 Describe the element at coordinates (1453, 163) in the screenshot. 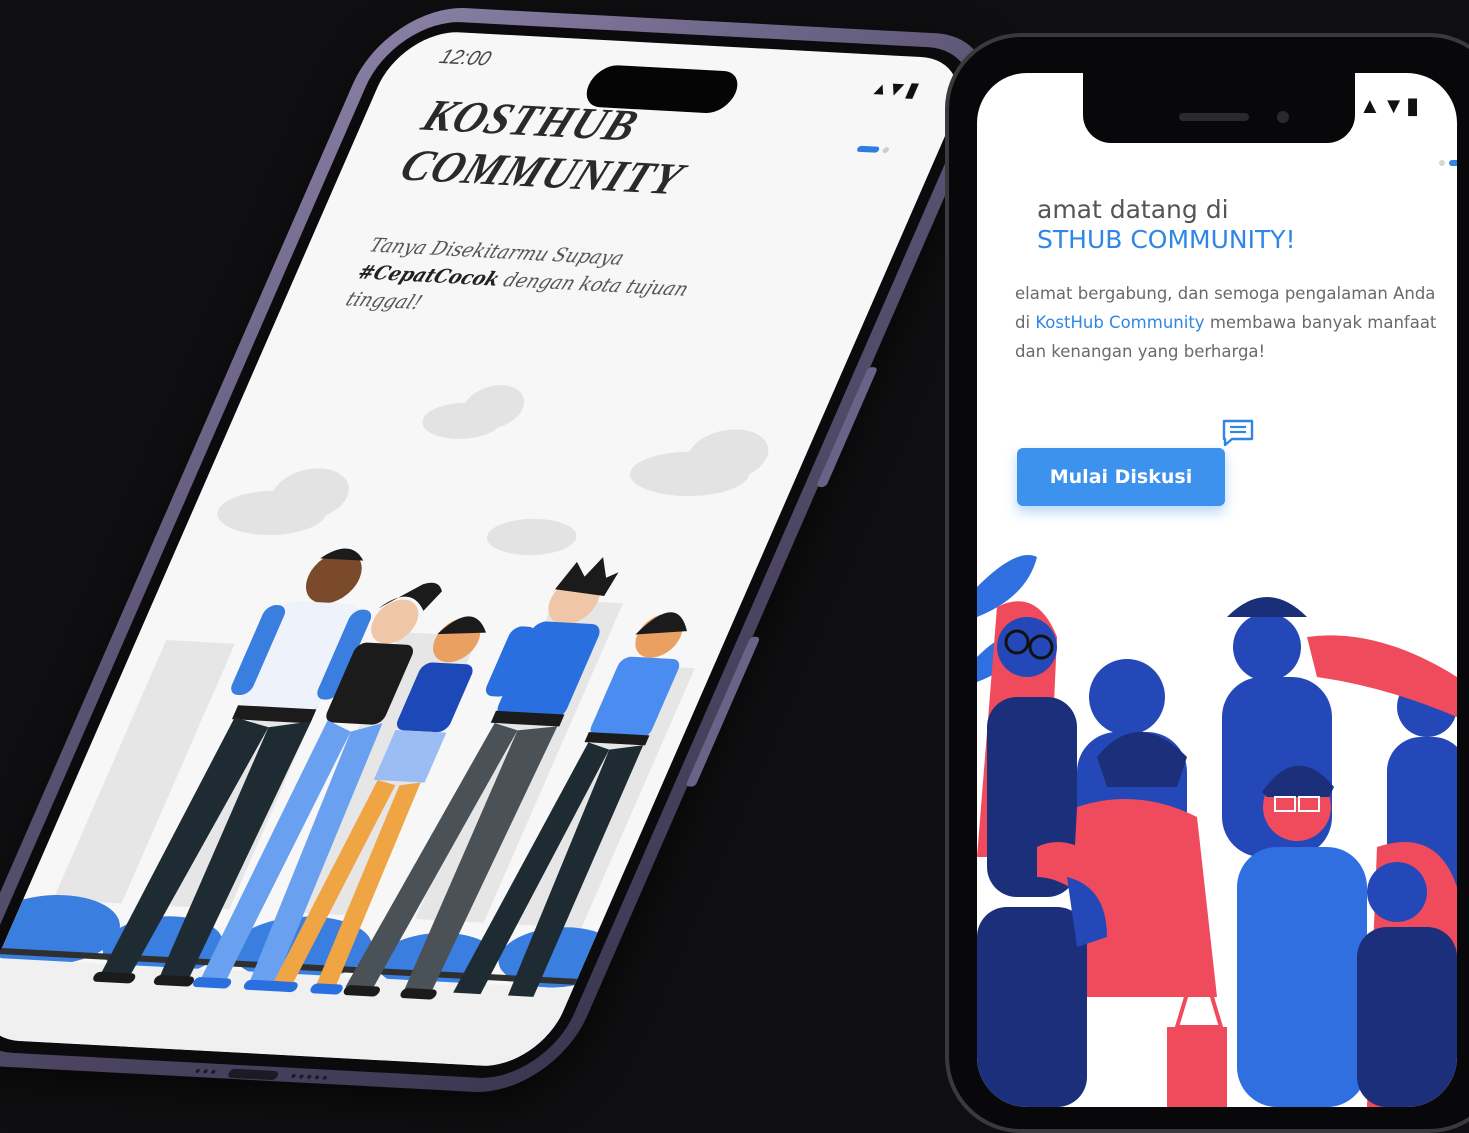

I see `page-dot-active` at that location.